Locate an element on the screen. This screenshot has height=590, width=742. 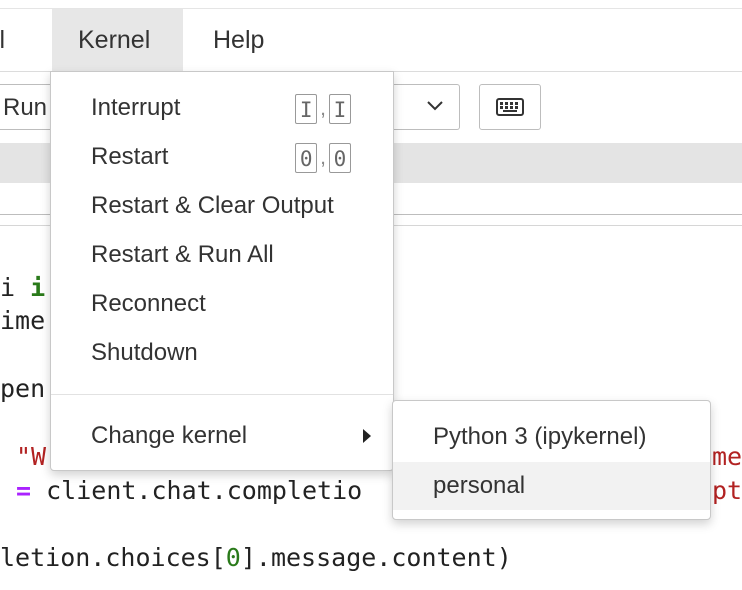
menu-kernel: Kernel is located at coordinates (117, 40).